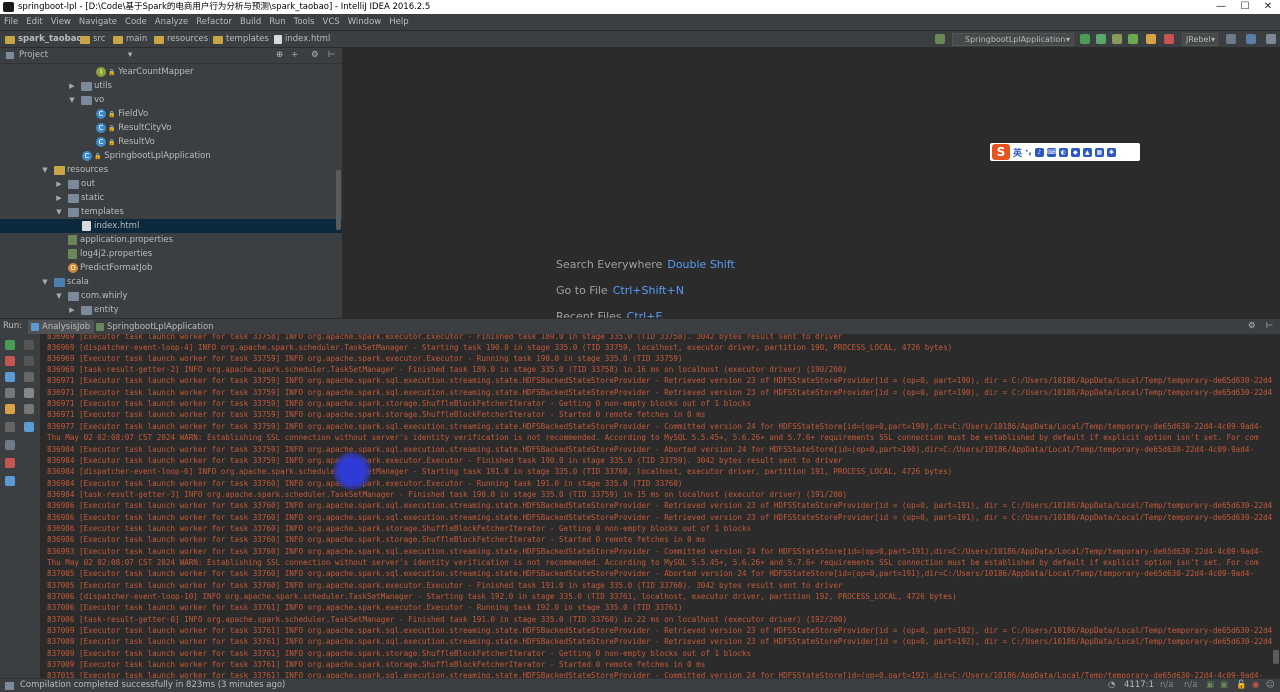  Describe the element at coordinates (43, 39) in the screenshot. I see `breadcrumb-root: spark_taobao` at that location.